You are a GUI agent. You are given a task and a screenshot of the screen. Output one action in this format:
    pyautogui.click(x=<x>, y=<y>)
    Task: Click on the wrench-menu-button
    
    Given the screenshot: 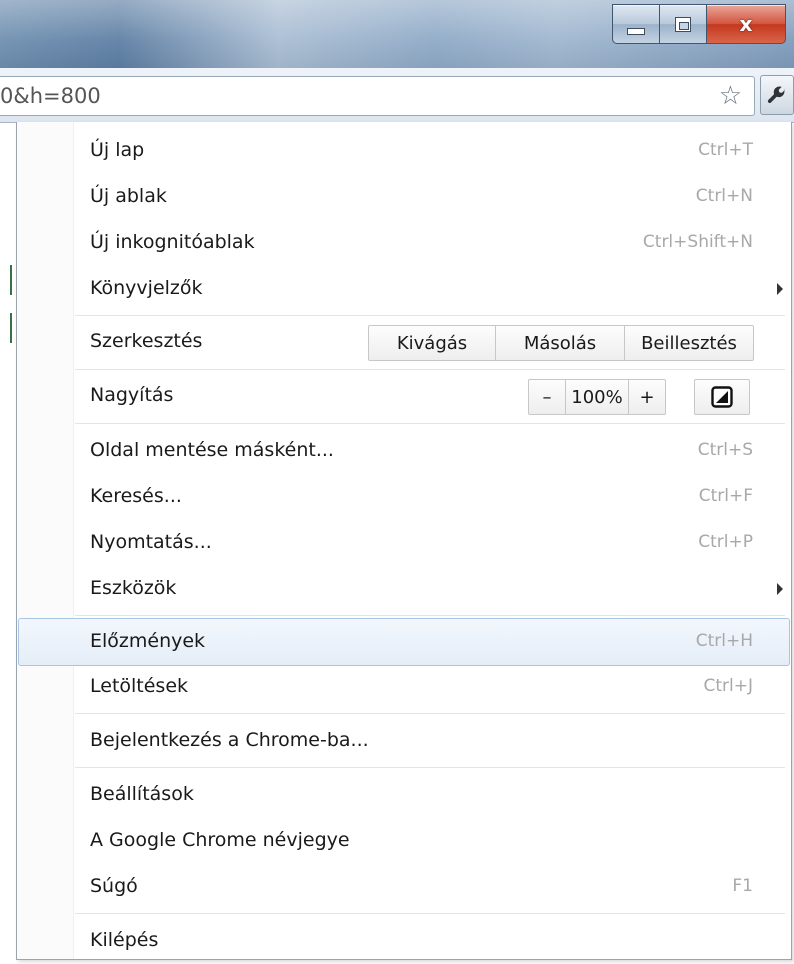 What is the action you would take?
    pyautogui.click(x=777, y=95)
    